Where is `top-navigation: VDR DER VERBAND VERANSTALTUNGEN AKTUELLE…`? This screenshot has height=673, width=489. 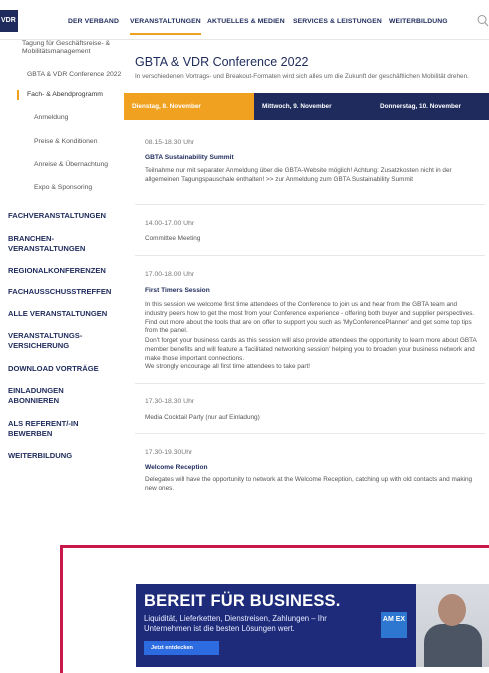
top-navigation: VDR DER VERBAND VERANSTALTUNGEN AKTUELLE… is located at coordinates (244, 20).